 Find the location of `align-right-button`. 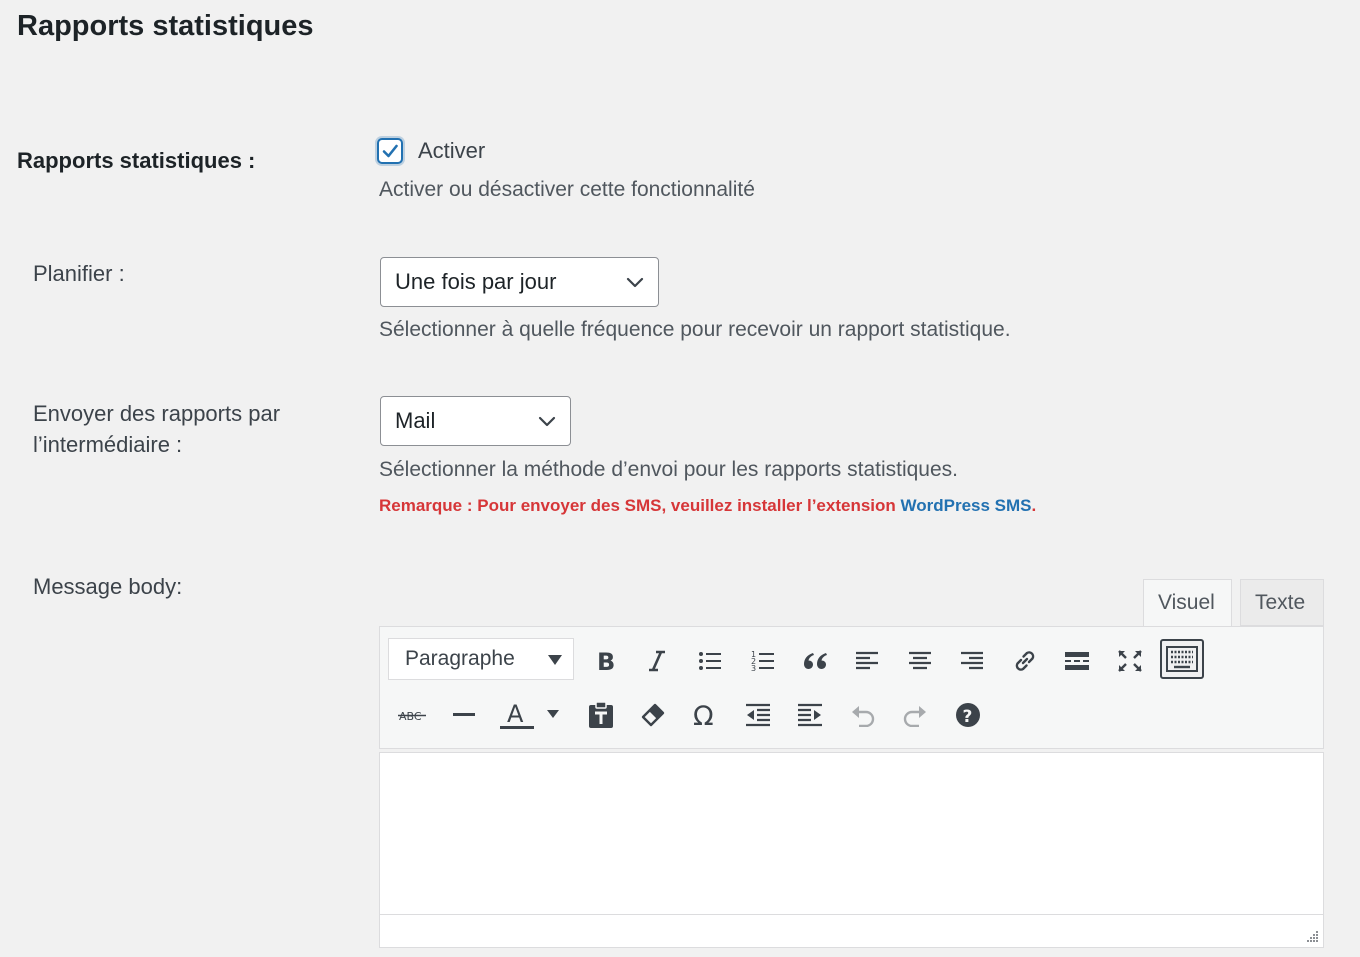

align-right-button is located at coordinates (972, 661).